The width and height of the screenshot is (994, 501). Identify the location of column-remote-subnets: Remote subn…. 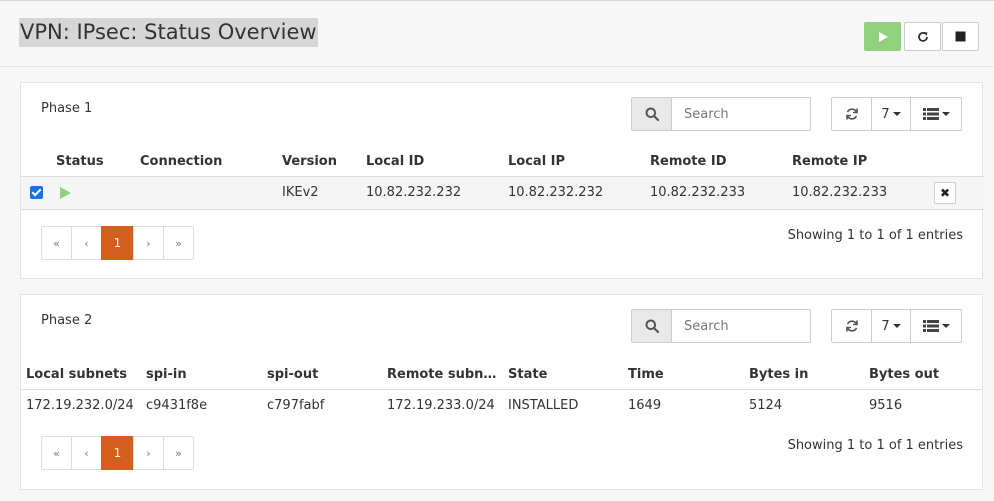
(442, 375).